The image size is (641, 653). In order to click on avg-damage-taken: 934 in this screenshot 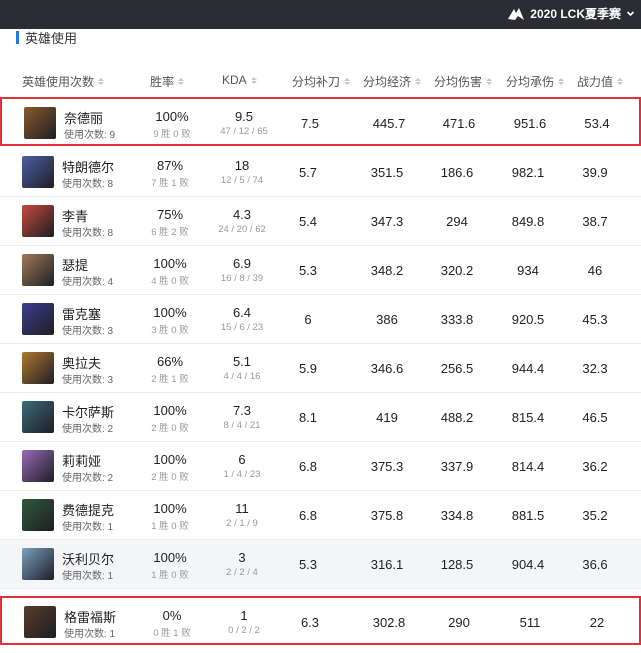, I will do `click(528, 270)`.